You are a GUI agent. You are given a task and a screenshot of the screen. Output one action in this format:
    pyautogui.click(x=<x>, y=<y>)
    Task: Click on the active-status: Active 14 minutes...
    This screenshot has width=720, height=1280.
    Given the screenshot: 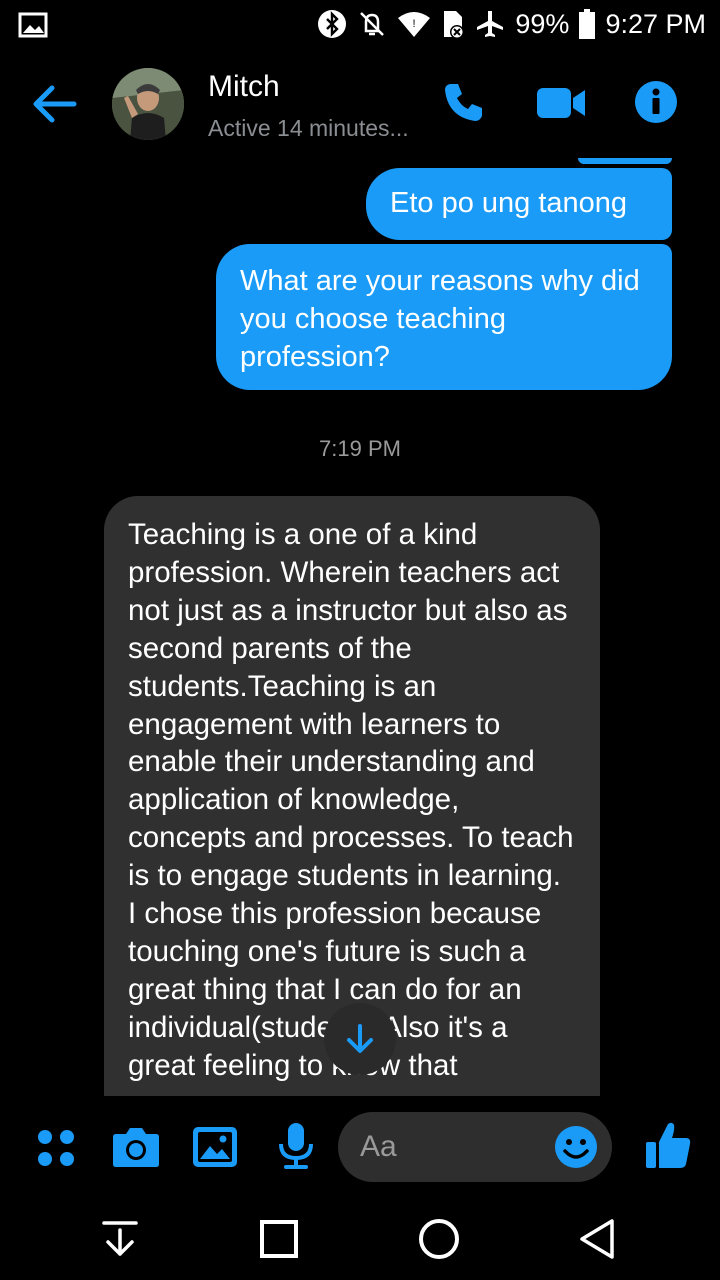 What is the action you would take?
    pyautogui.click(x=308, y=128)
    